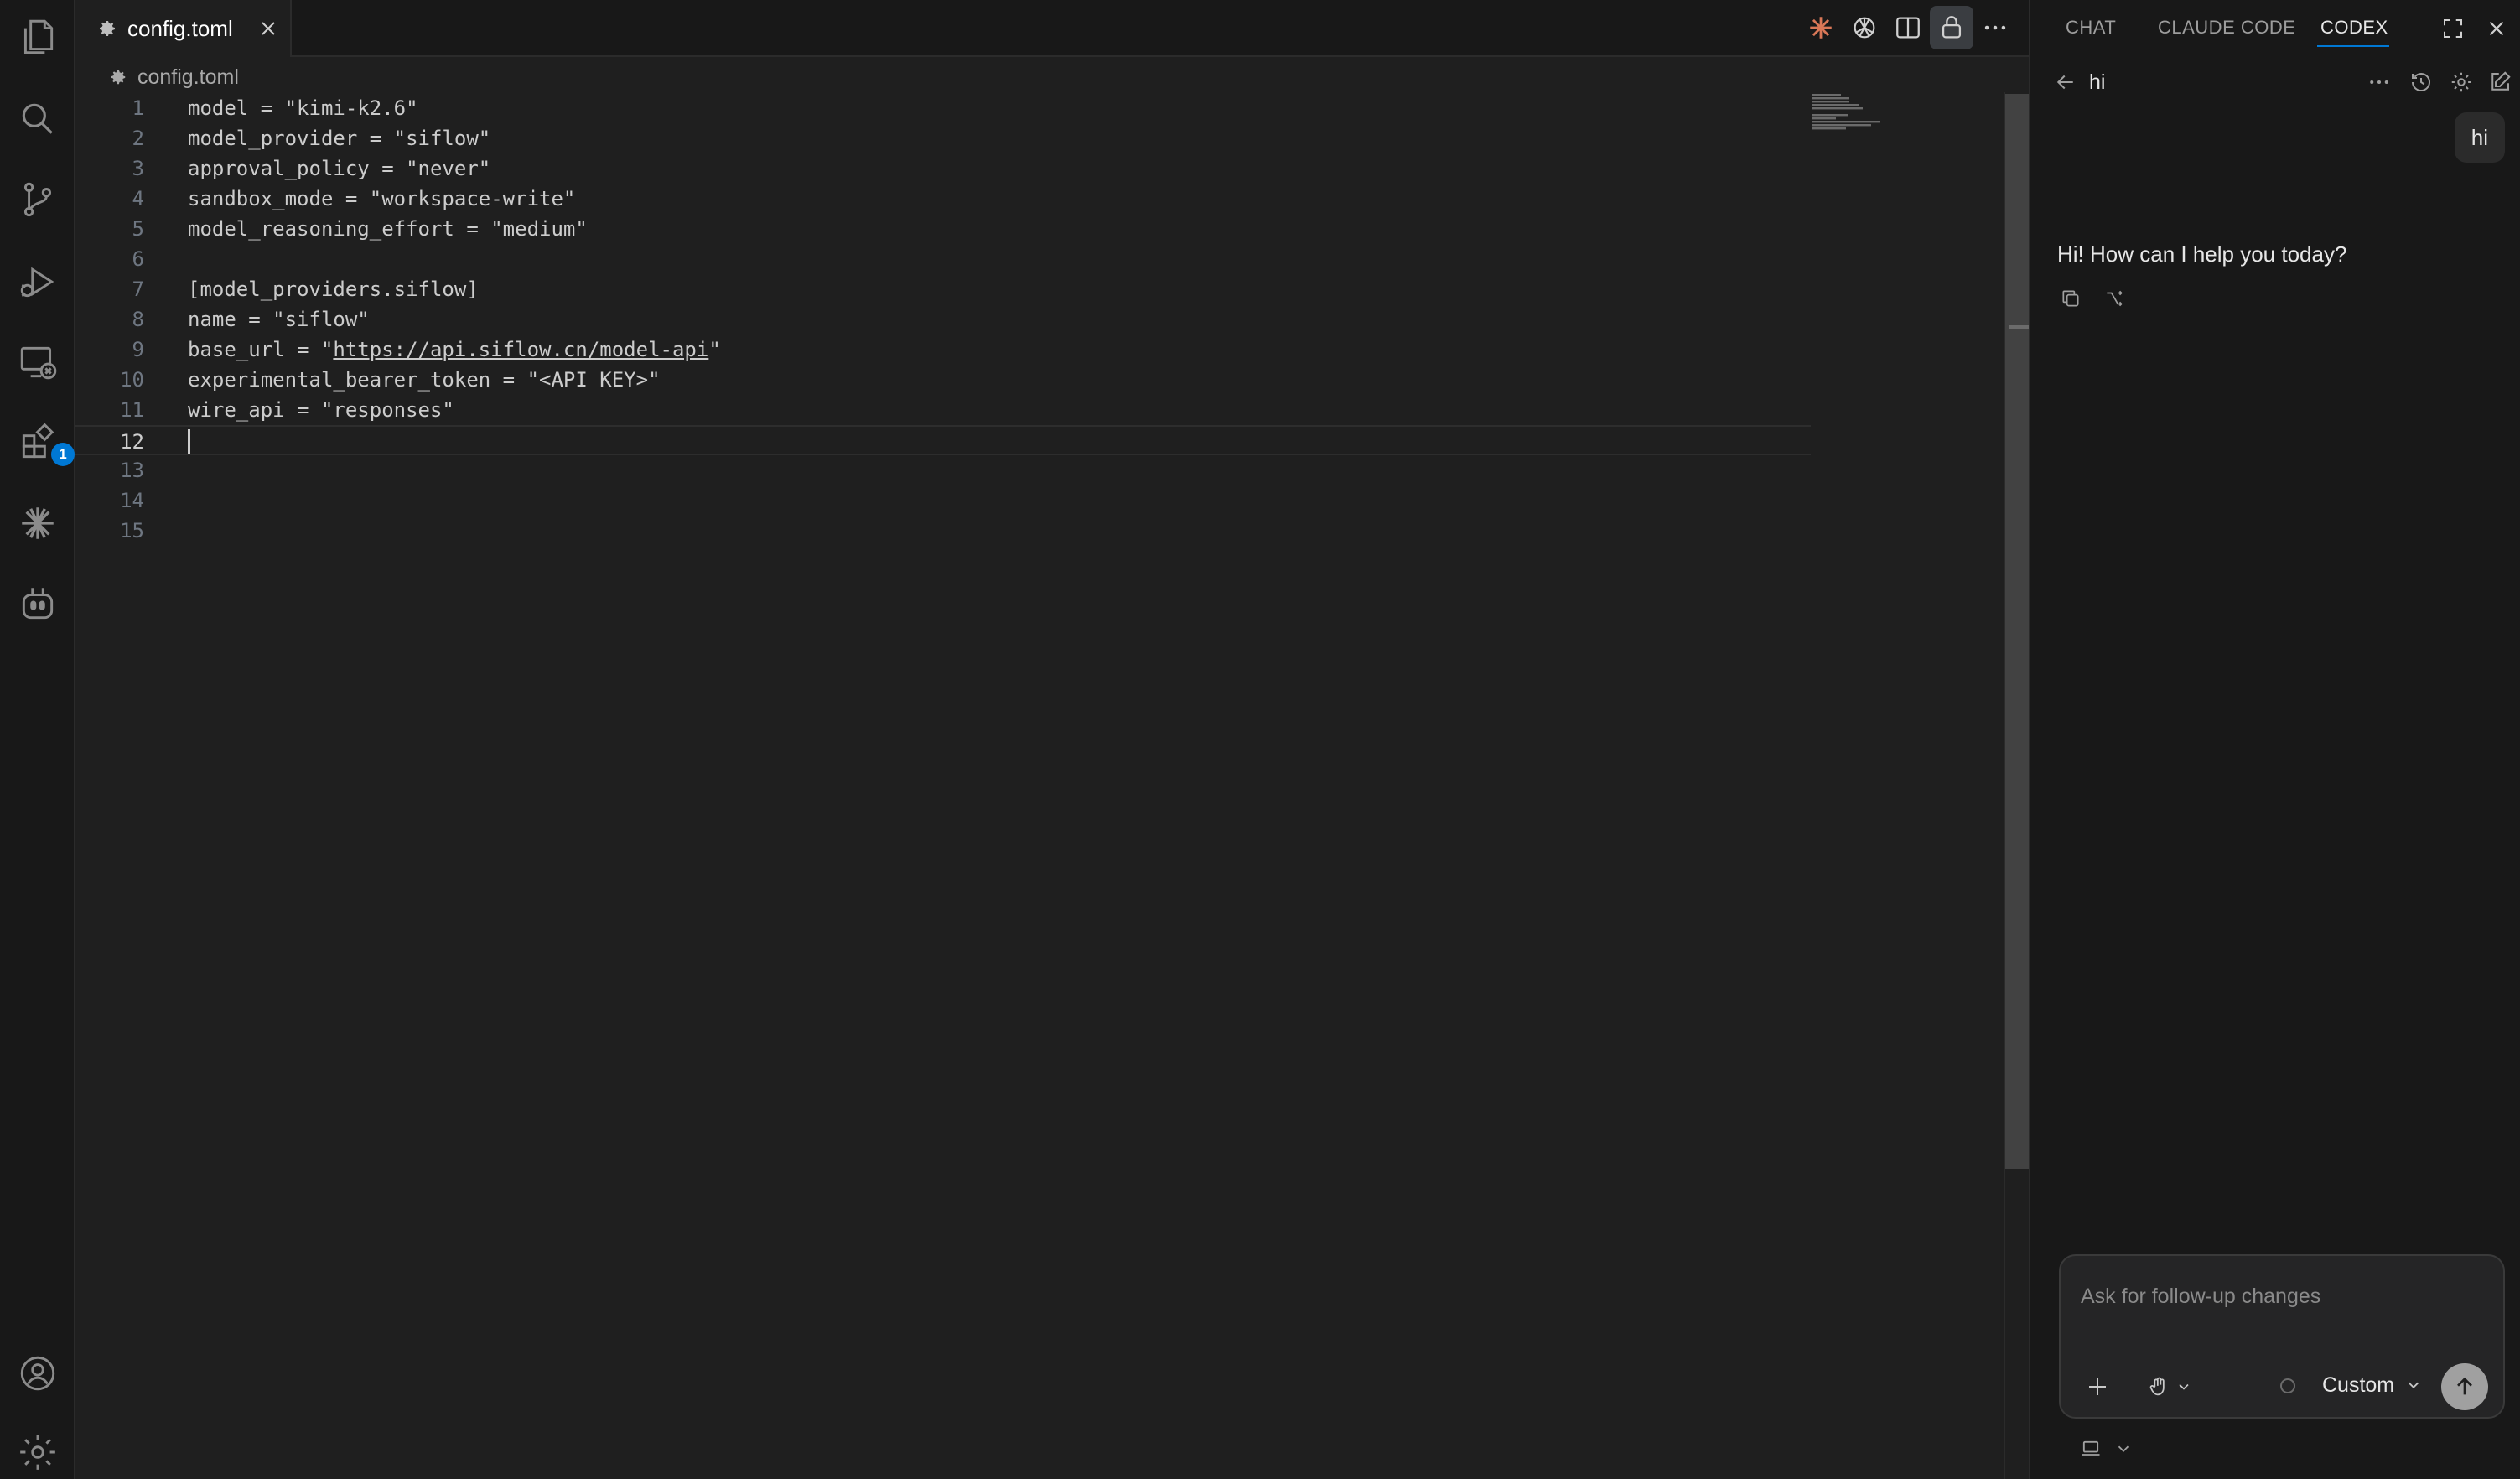  What do you see at coordinates (1821, 27) in the screenshot?
I see `claude-code-button` at bounding box center [1821, 27].